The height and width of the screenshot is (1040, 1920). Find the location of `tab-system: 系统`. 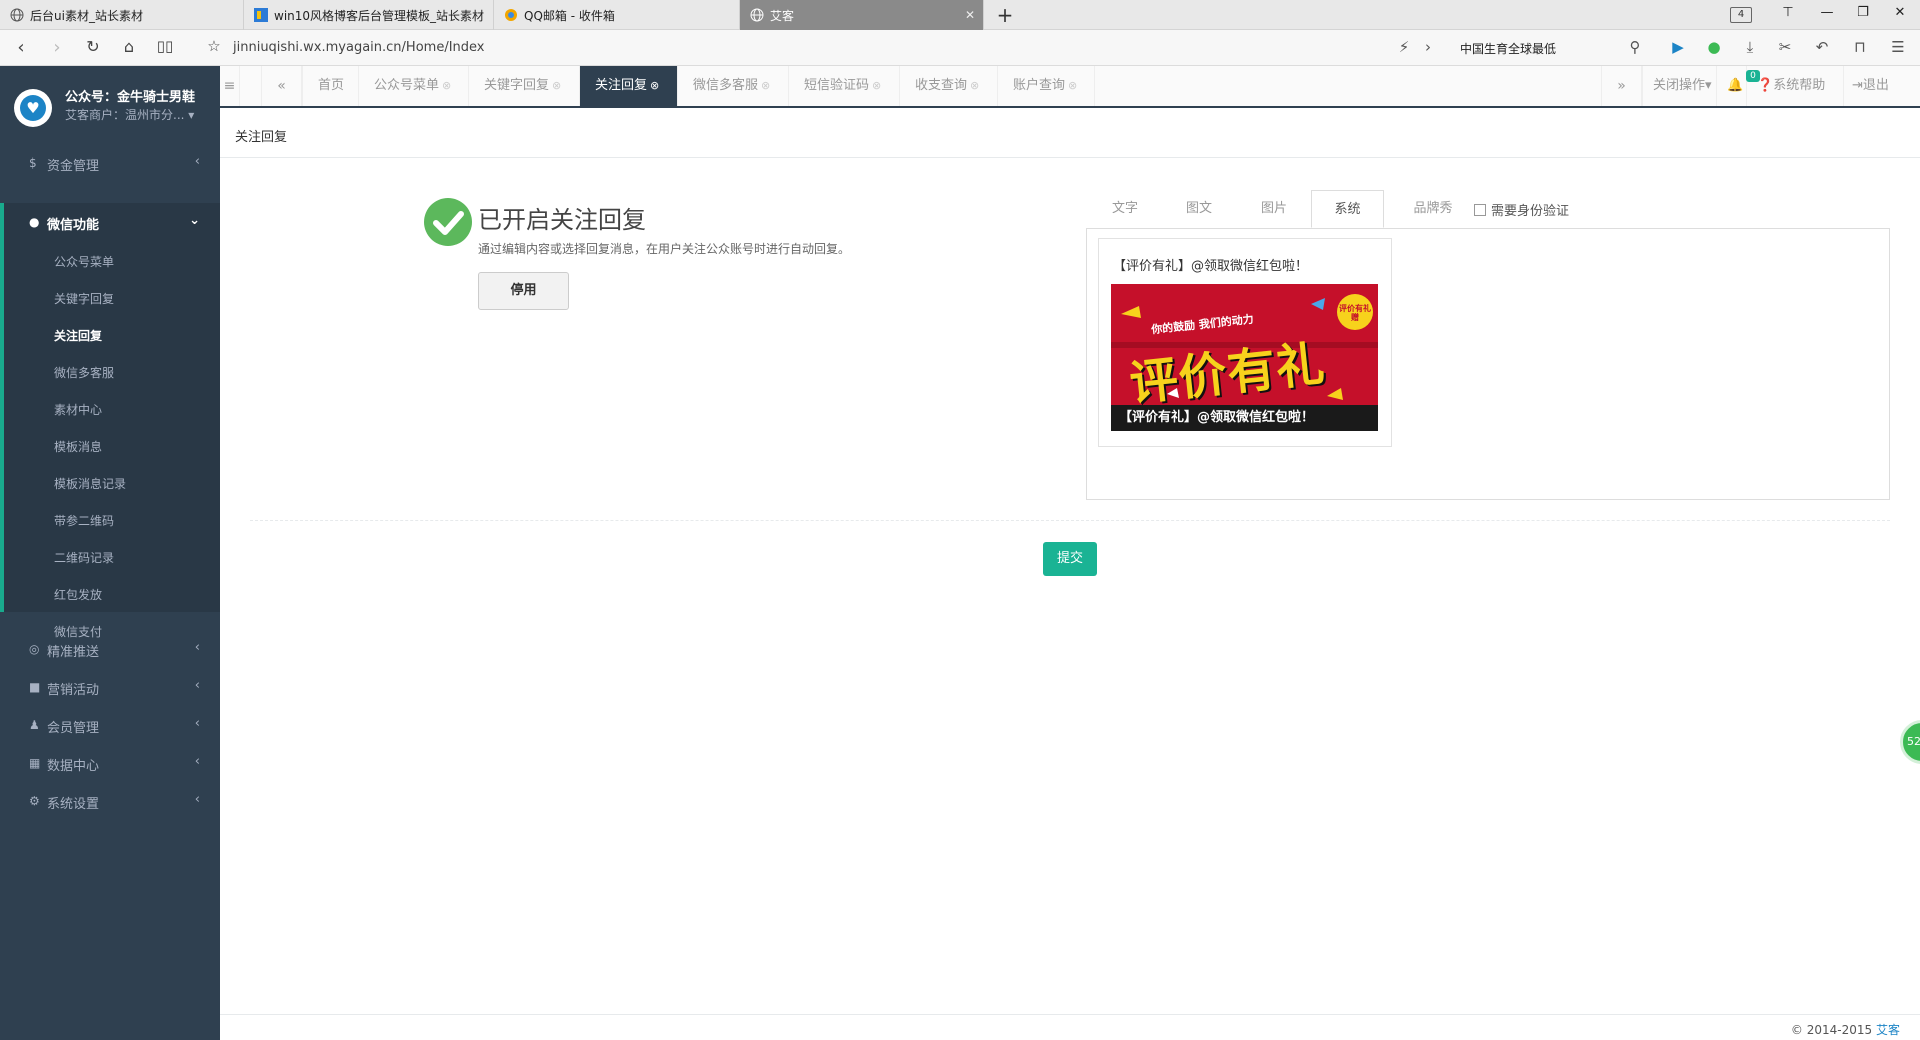

tab-system: 系统 is located at coordinates (1347, 209).